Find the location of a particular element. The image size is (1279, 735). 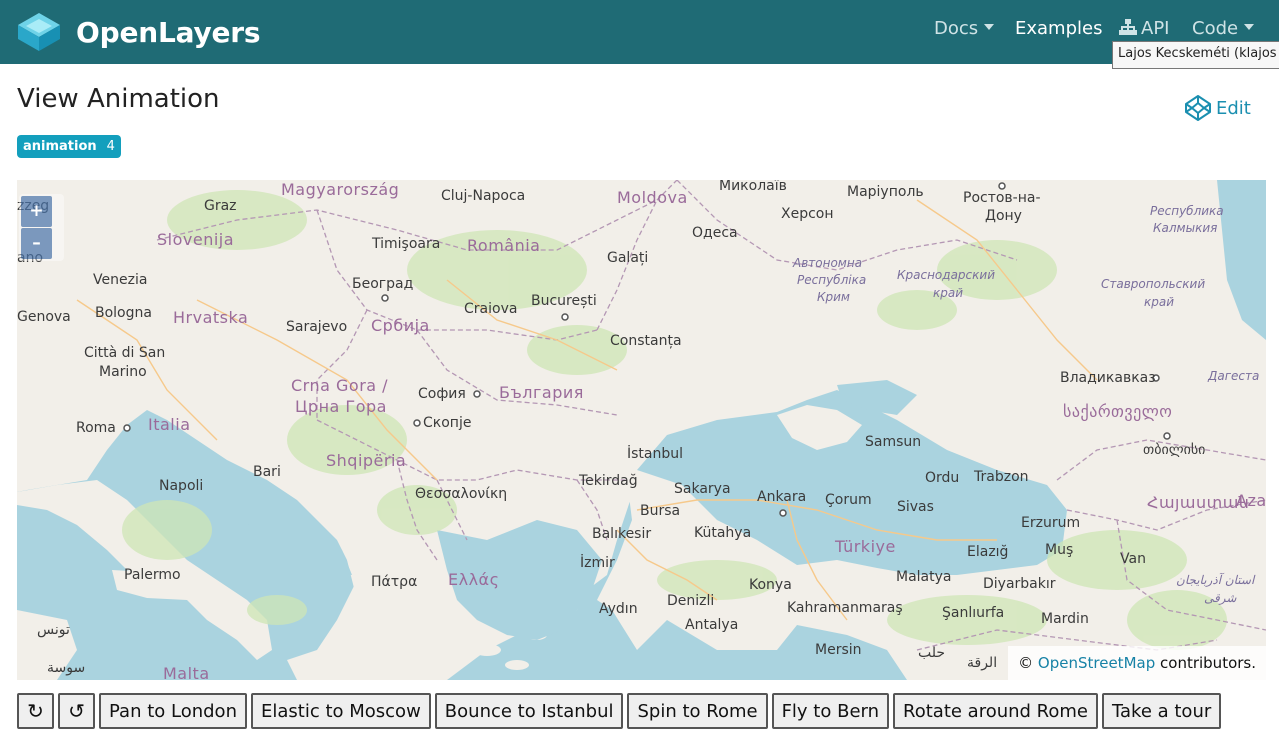

map-label: Balıkesir is located at coordinates (622, 534).